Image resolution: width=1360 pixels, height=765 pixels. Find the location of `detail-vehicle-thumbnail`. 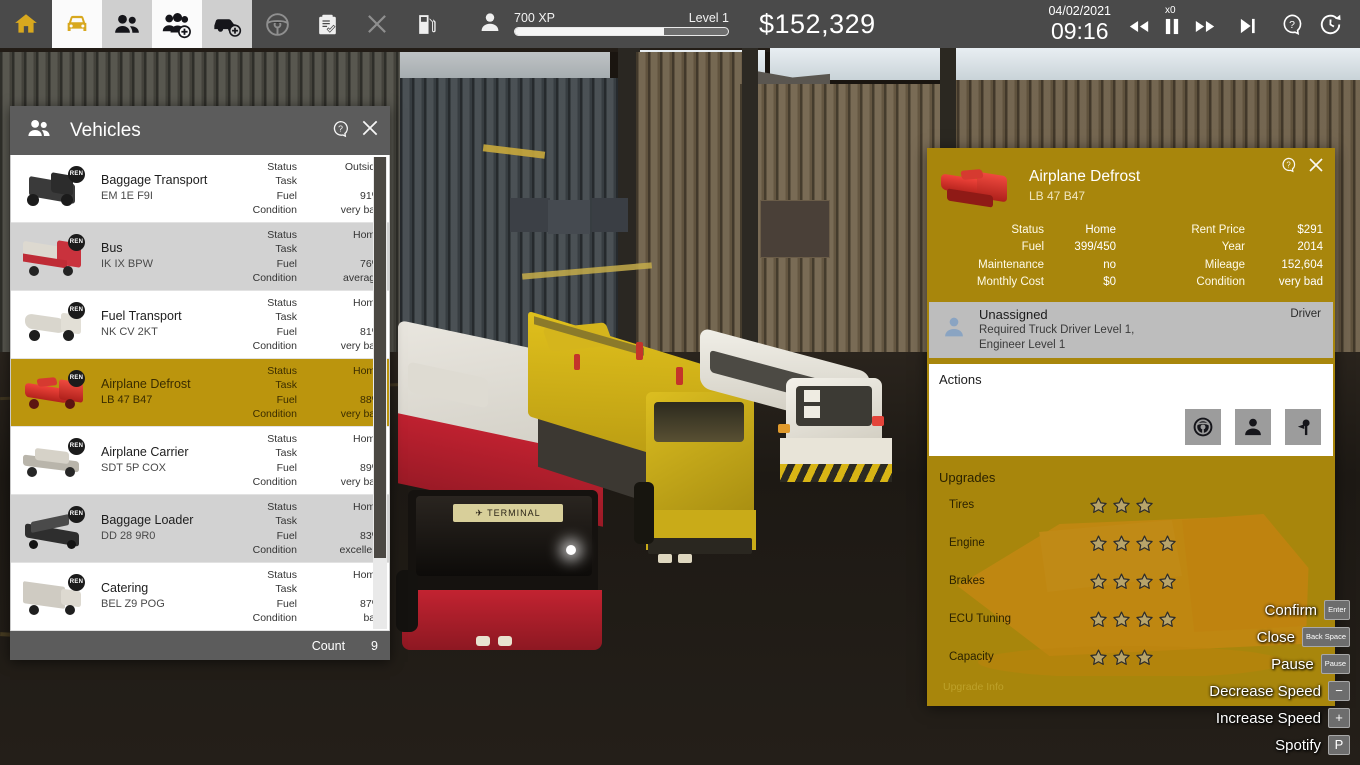

detail-vehicle-thumbnail is located at coordinates (978, 190).